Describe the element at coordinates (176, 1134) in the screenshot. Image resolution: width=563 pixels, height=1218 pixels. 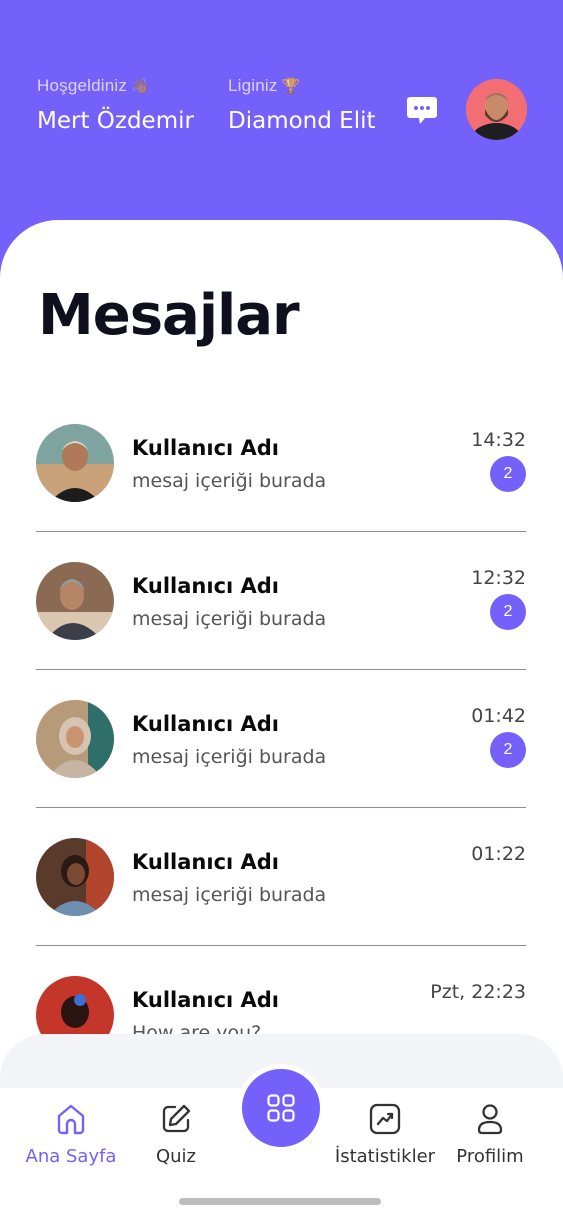
I see `nav-quiz: Quiz` at that location.